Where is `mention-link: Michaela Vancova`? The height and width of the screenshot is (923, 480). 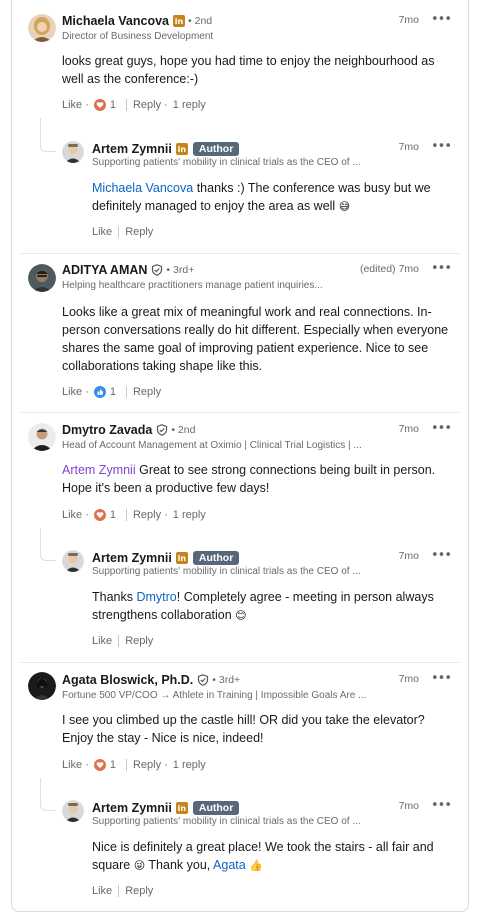 mention-link: Michaela Vancova is located at coordinates (142, 188).